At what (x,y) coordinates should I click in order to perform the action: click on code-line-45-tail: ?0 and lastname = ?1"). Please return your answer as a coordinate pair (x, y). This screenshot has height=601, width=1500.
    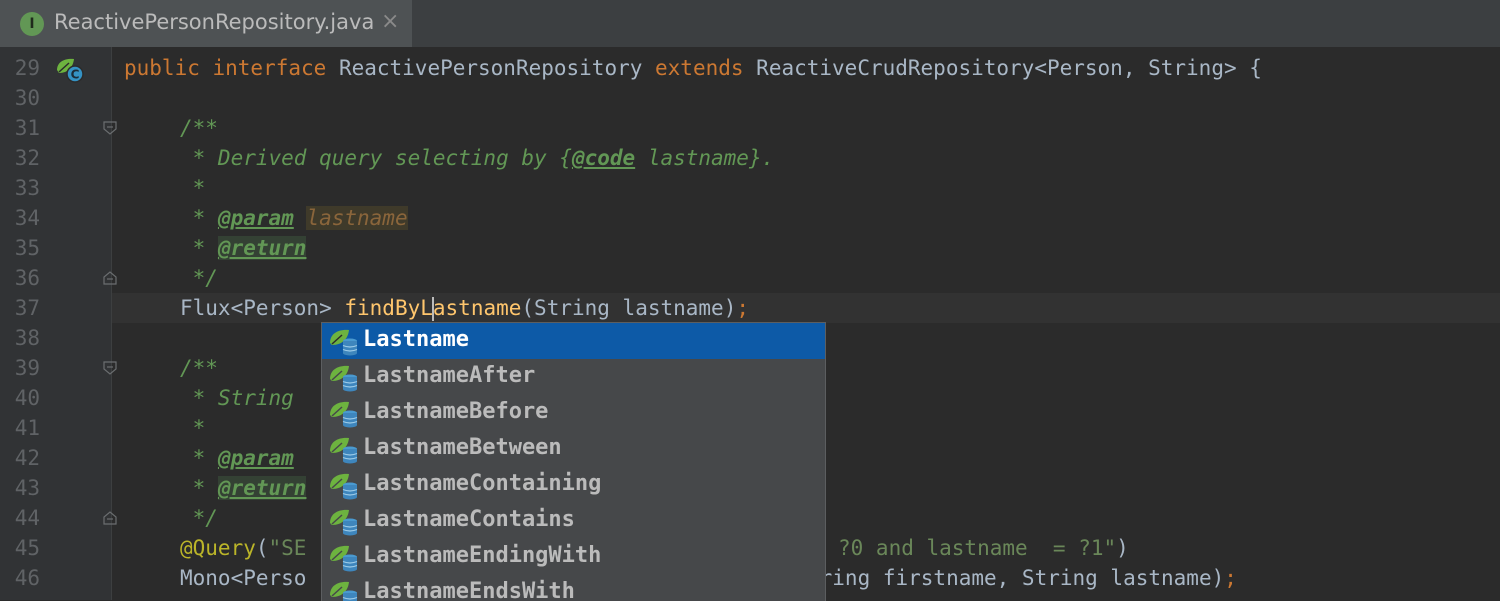
    Looking at the image, I should click on (983, 548).